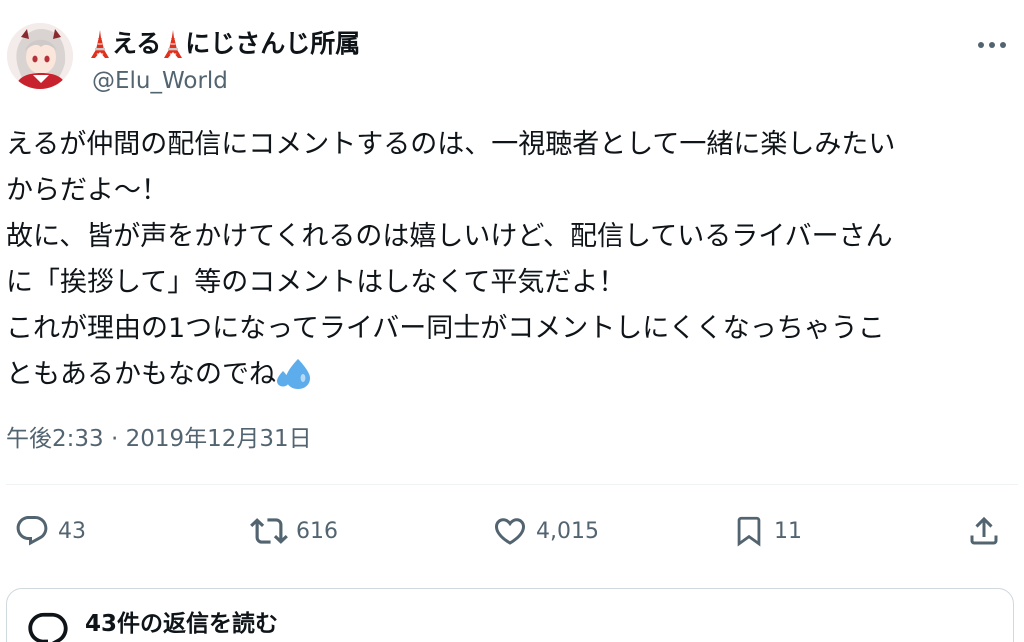 This screenshot has width=1024, height=642. I want to click on bookmark-count: 11, so click(788, 531).